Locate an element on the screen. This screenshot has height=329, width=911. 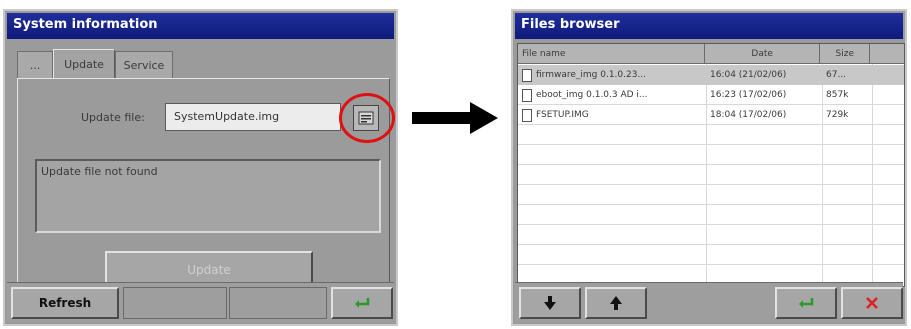
column-header-spacer is located at coordinates (887, 54).